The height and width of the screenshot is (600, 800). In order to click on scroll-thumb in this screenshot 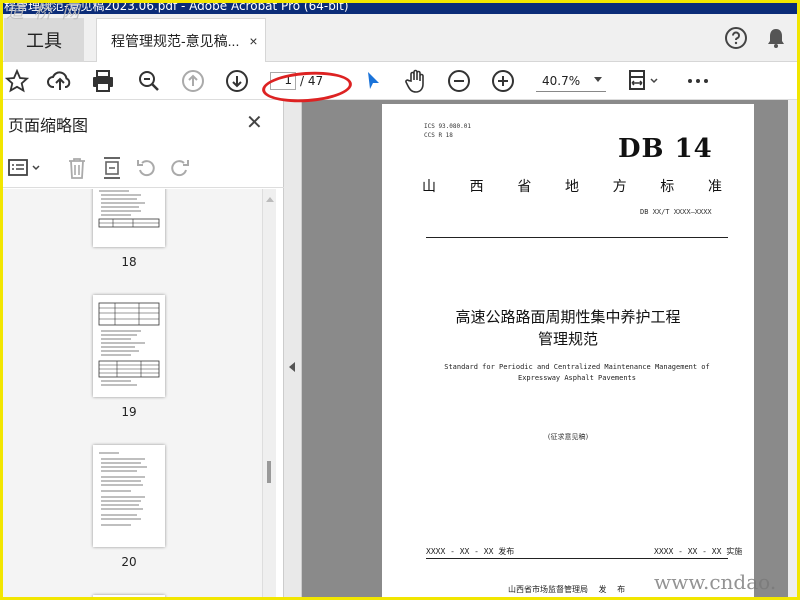, I will do `click(269, 472)`.